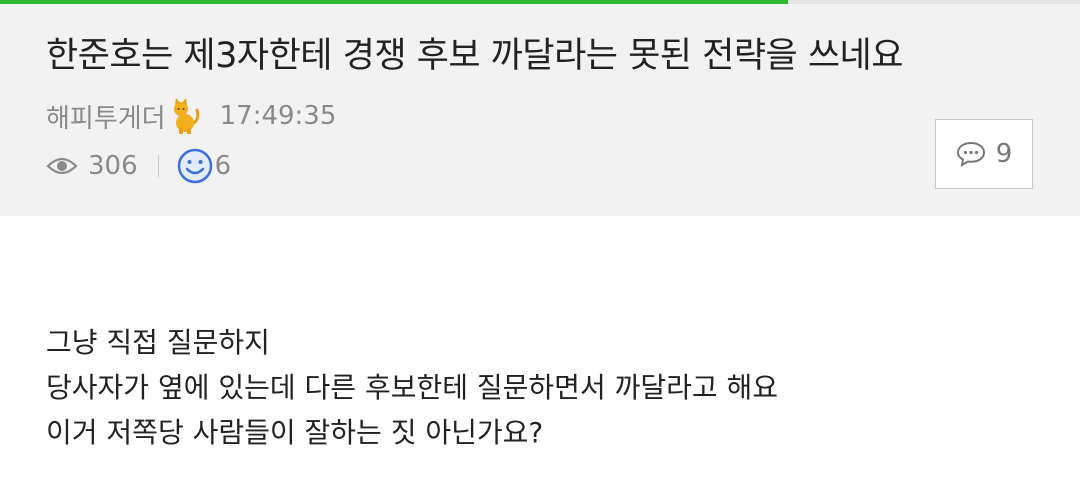  I want to click on body-line: 그냥 직접 질문하지, so click(158, 342).